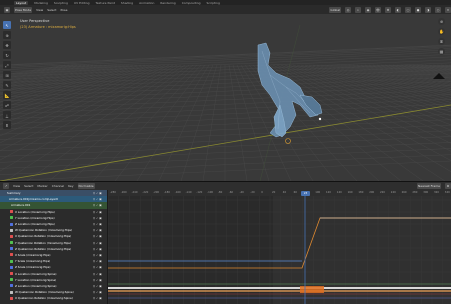  Describe the element at coordinates (33, 254) in the screenshot. I see `channel-name: X Scale (mixamorig:Hips)` at that location.